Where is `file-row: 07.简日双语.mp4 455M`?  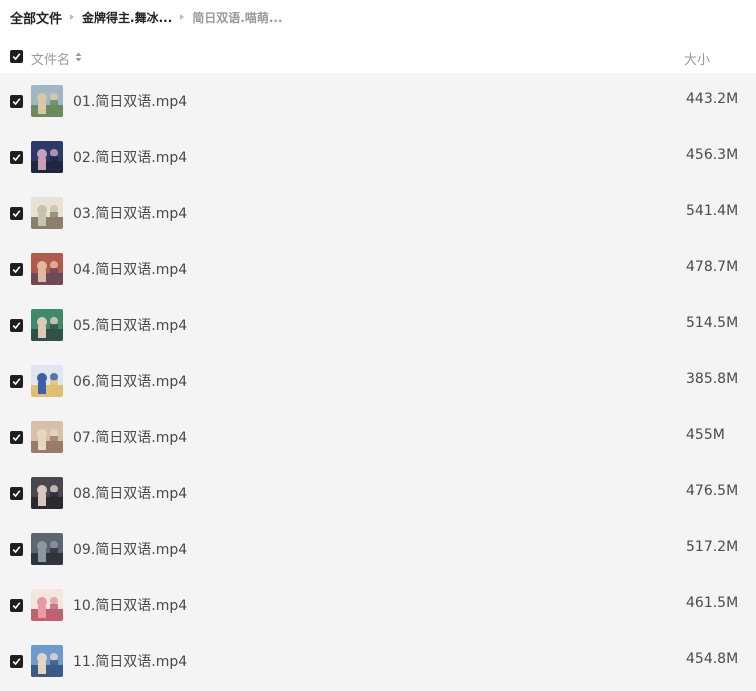
file-row: 07.简日双语.mp4 455M is located at coordinates (378, 437).